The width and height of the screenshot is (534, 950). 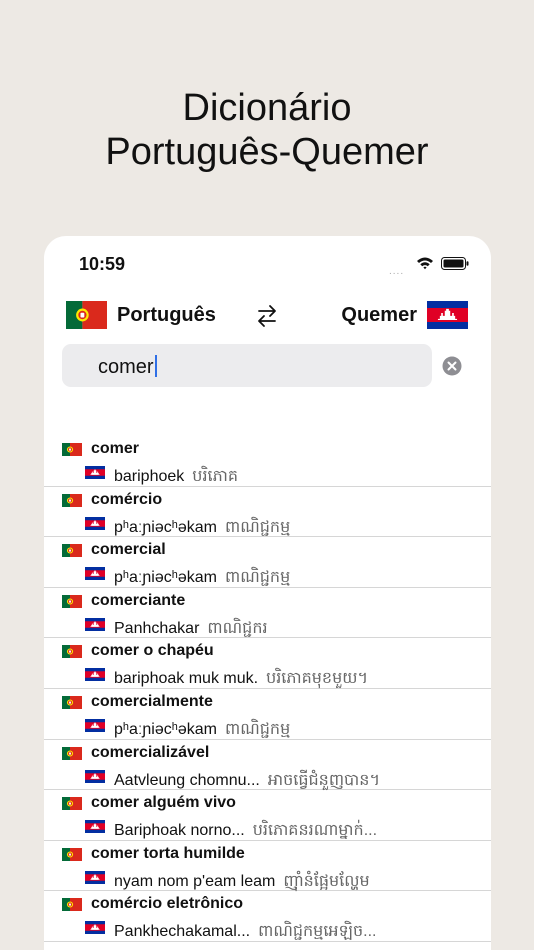 I want to click on result-term: comércio eletrônico, so click(x=167, y=904).